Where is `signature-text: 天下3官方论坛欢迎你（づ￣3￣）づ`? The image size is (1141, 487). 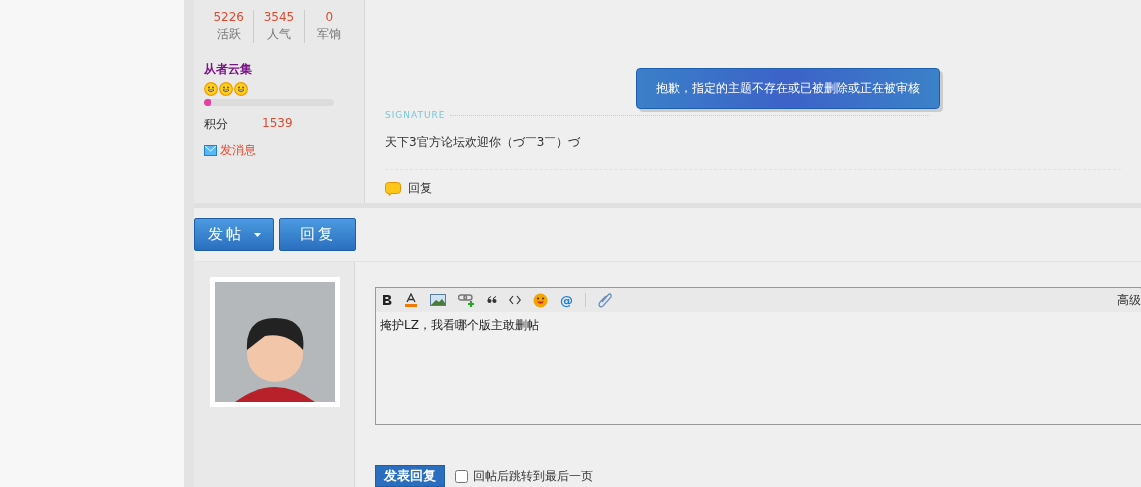 signature-text: 天下3官方论坛欢迎你（づ￣3￣）づ is located at coordinates (483, 142).